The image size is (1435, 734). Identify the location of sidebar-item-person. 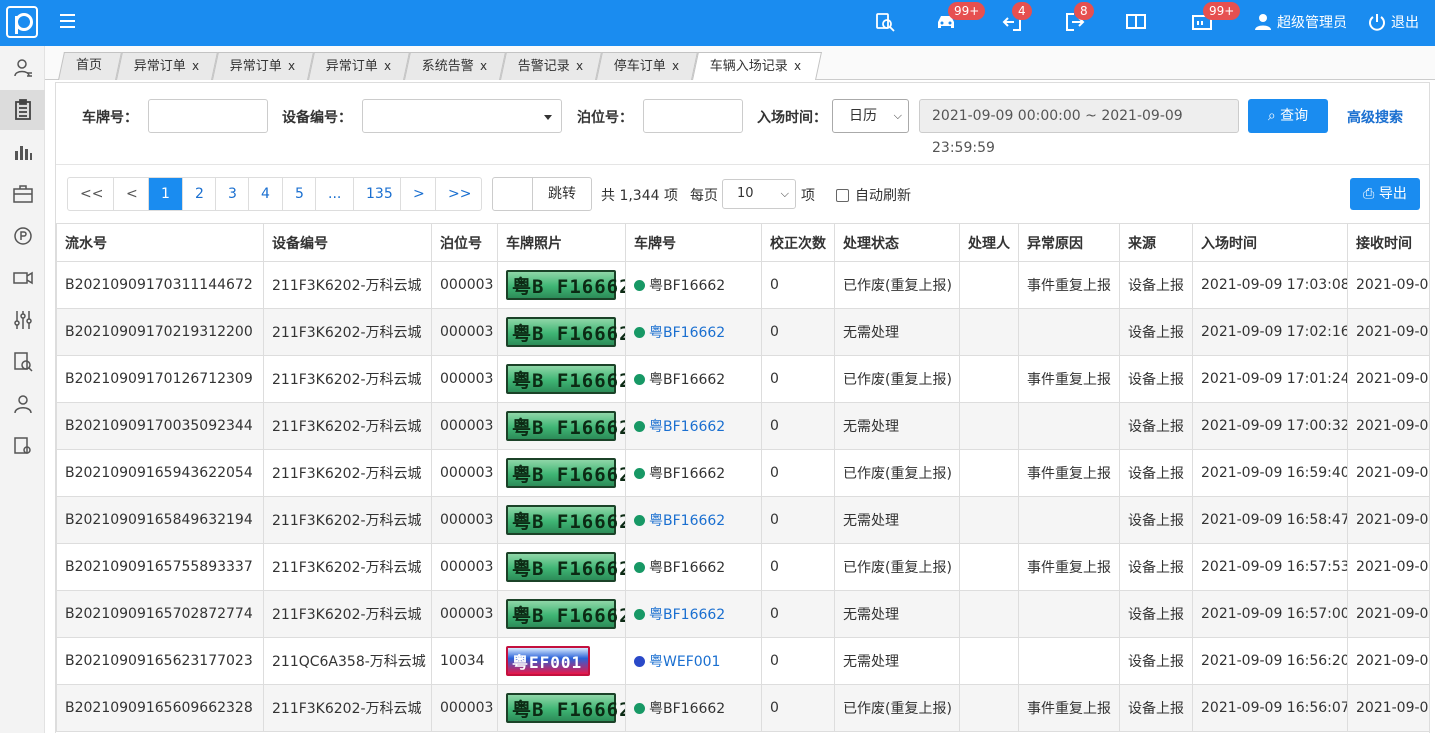
(22, 404).